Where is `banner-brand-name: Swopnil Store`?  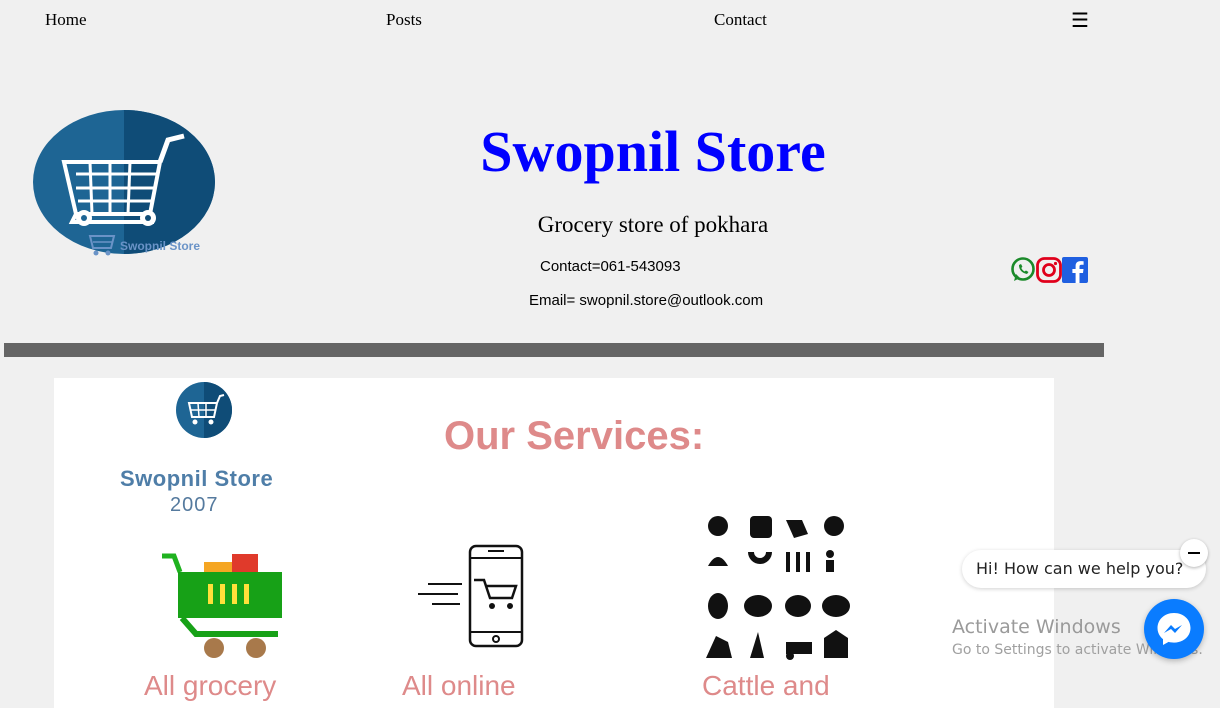
banner-brand-name: Swopnil Store is located at coordinates (197, 478).